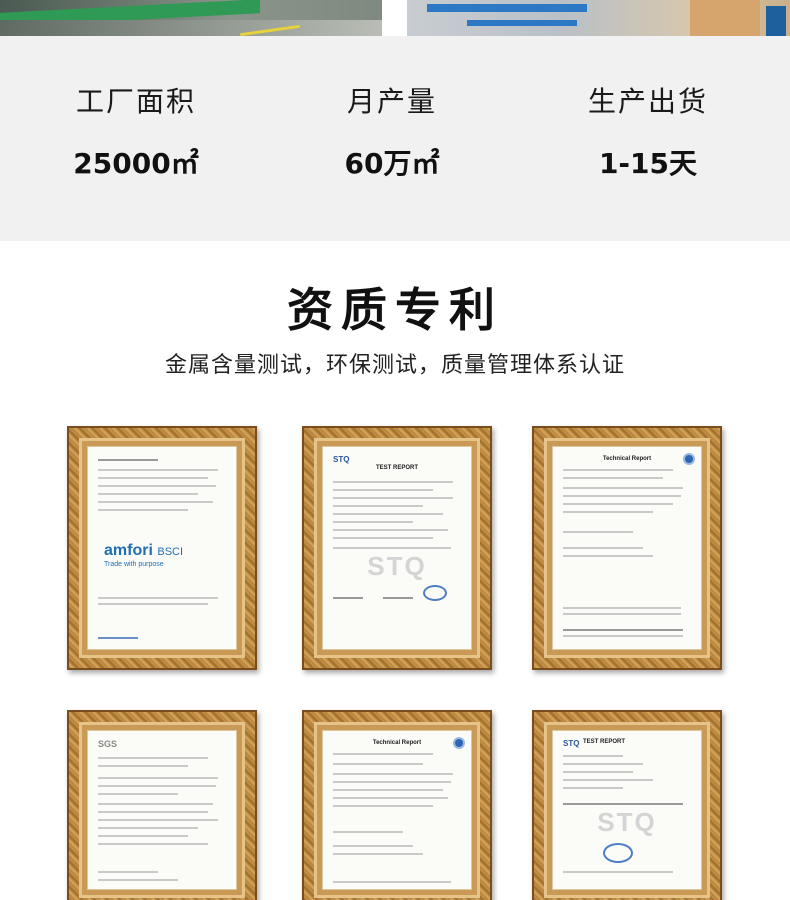 The height and width of the screenshot is (900, 790). I want to click on factory-floor-photo, so click(191, 18).